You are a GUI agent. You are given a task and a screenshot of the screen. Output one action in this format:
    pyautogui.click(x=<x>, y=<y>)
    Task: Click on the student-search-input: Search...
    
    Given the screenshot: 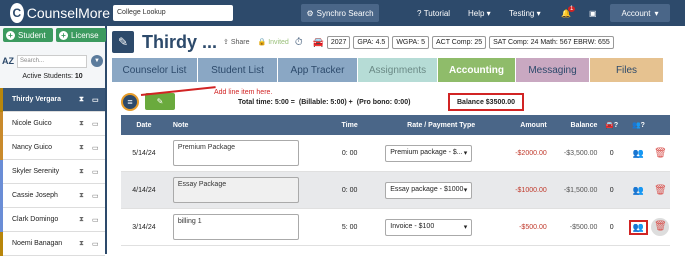 What is the action you would take?
    pyautogui.click(x=52, y=61)
    